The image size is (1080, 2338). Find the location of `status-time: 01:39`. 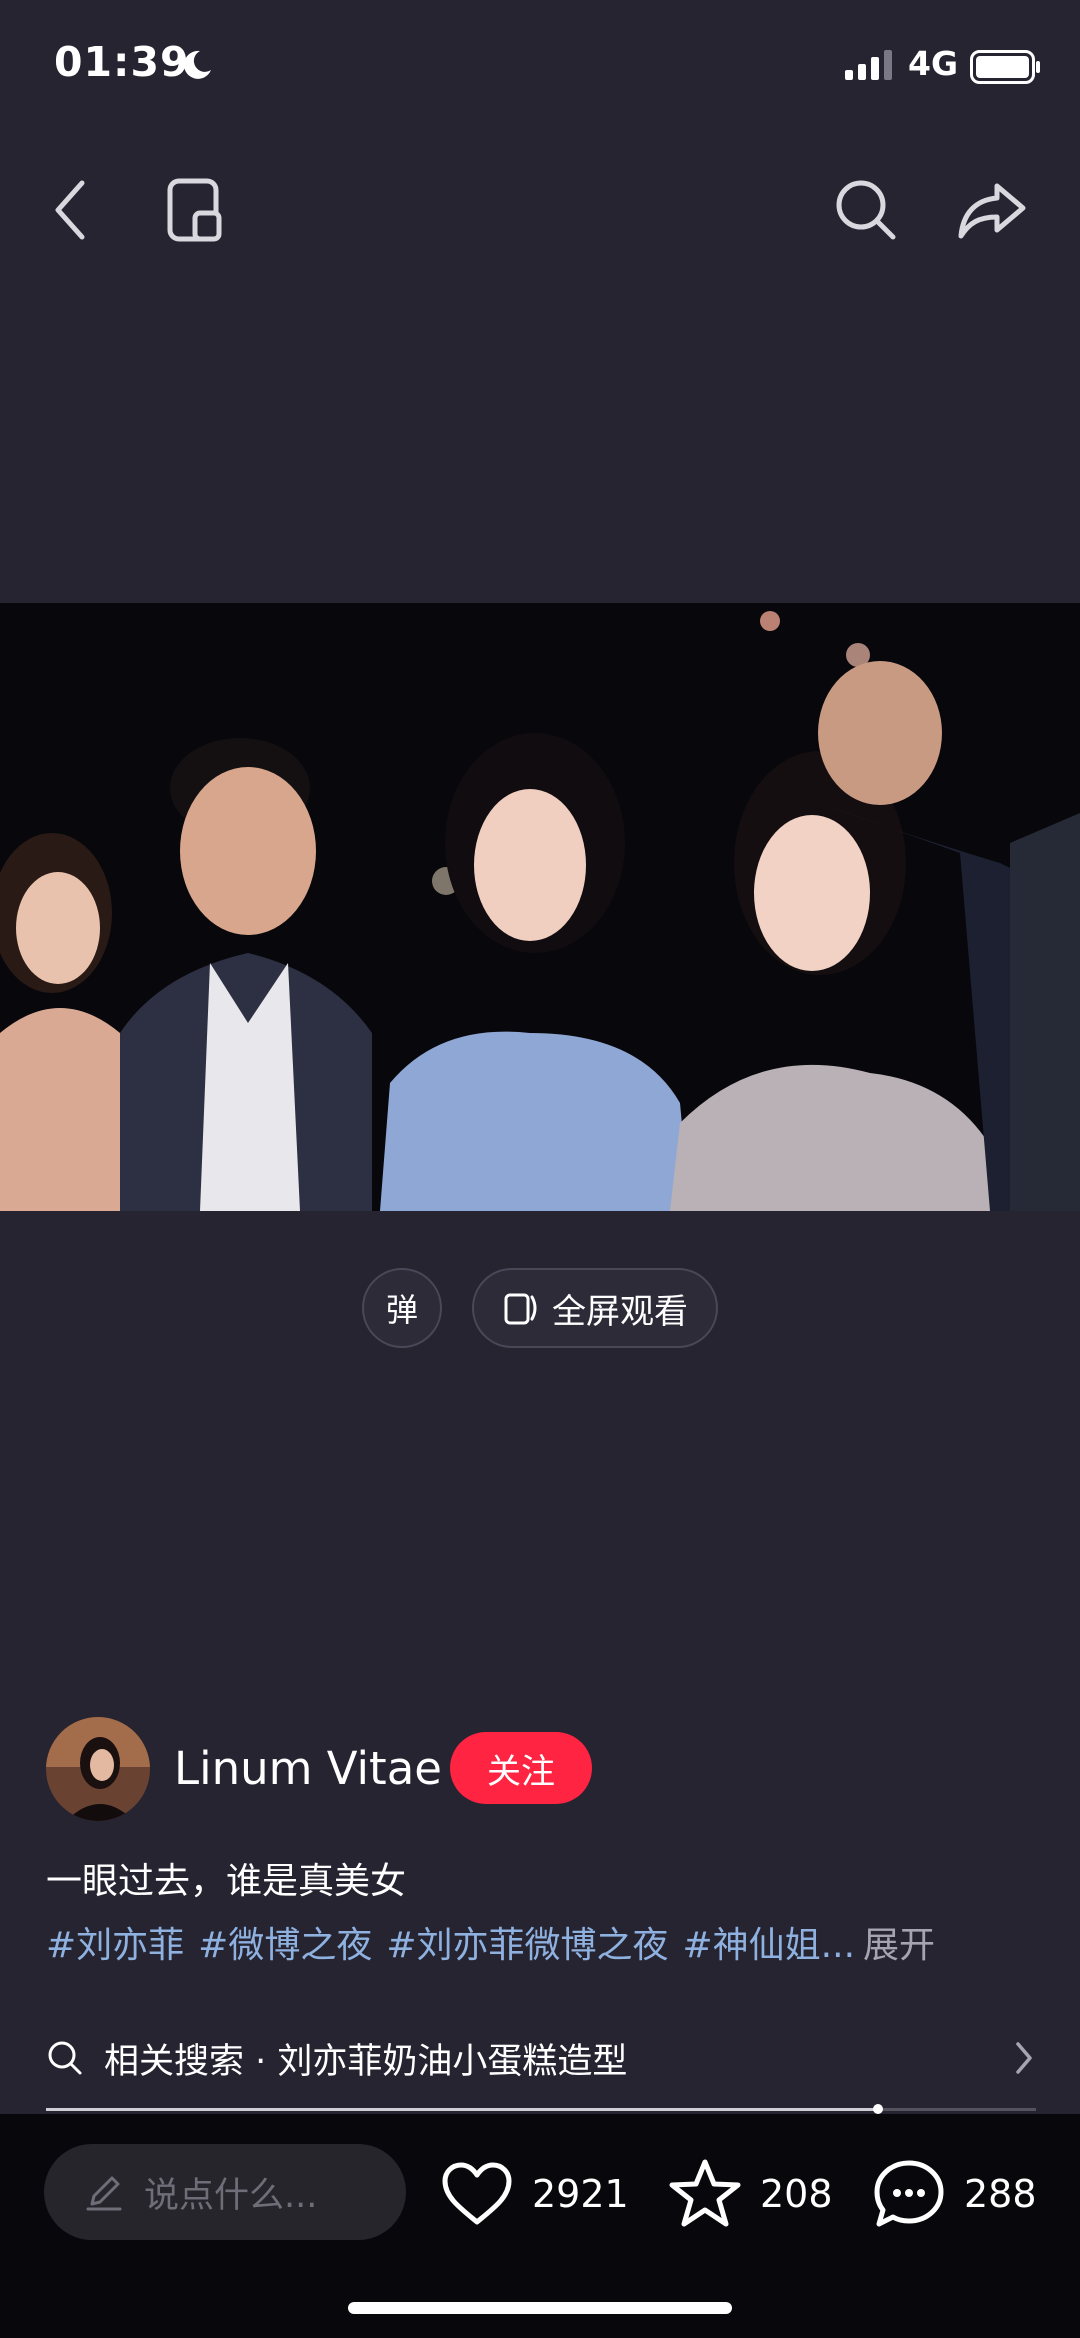

status-time: 01:39 is located at coordinates (122, 62).